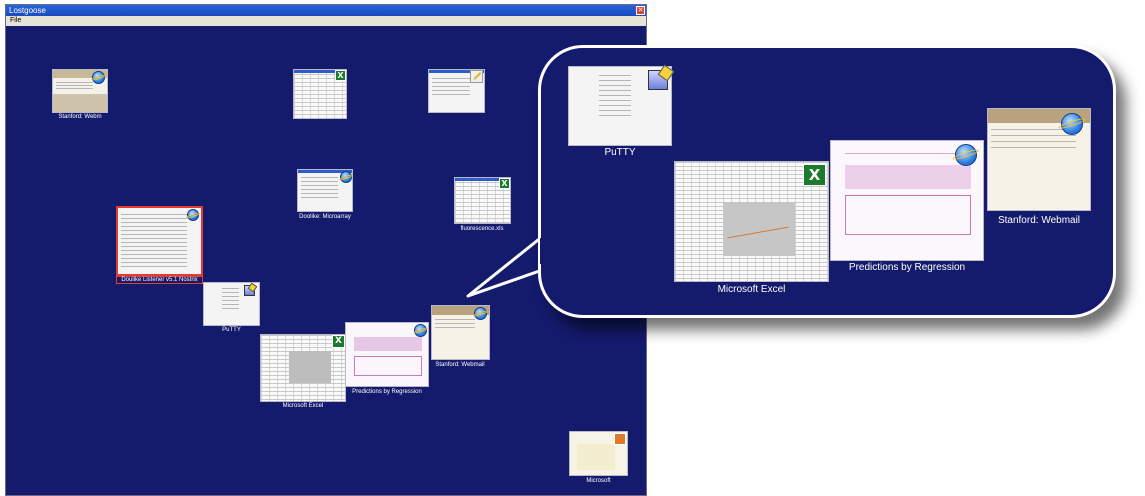 Image resolution: width=1145 pixels, height=496 pixels. I want to click on putty-icon, so click(658, 80).